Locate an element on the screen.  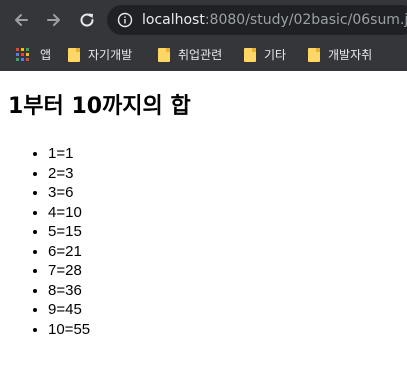
address-bar: localhost:8080/study/02basic/06sum.jsp is located at coordinates (257, 20).